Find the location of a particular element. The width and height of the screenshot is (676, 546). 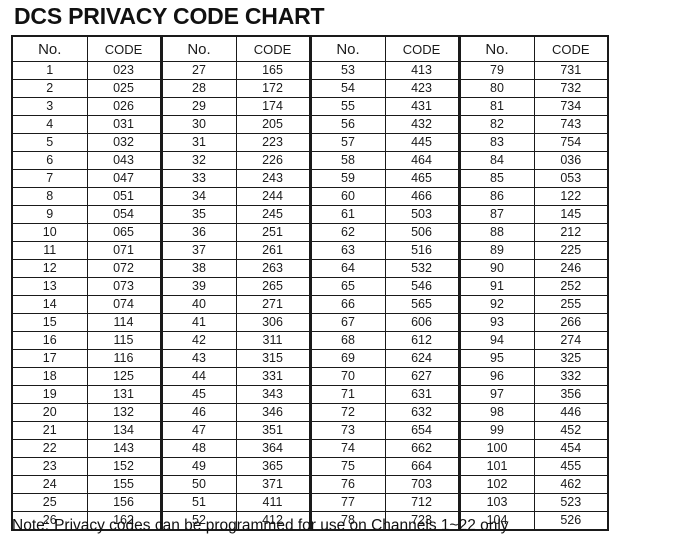

cell-no: 56 is located at coordinates (347, 124).